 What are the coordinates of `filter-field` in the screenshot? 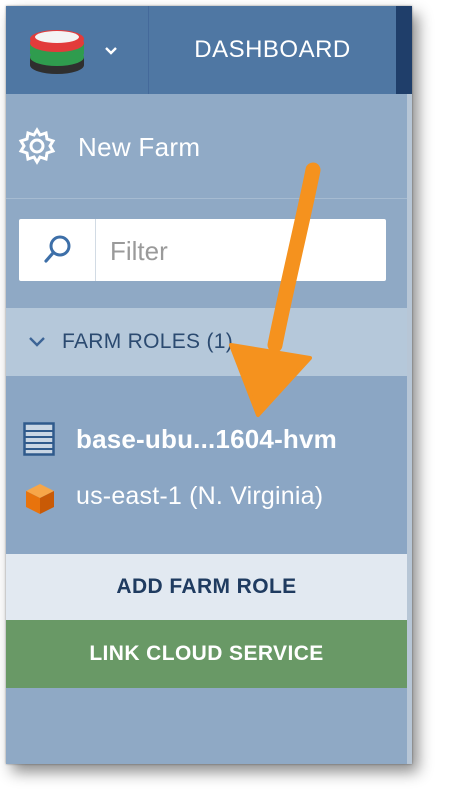 It's located at (205, 251).